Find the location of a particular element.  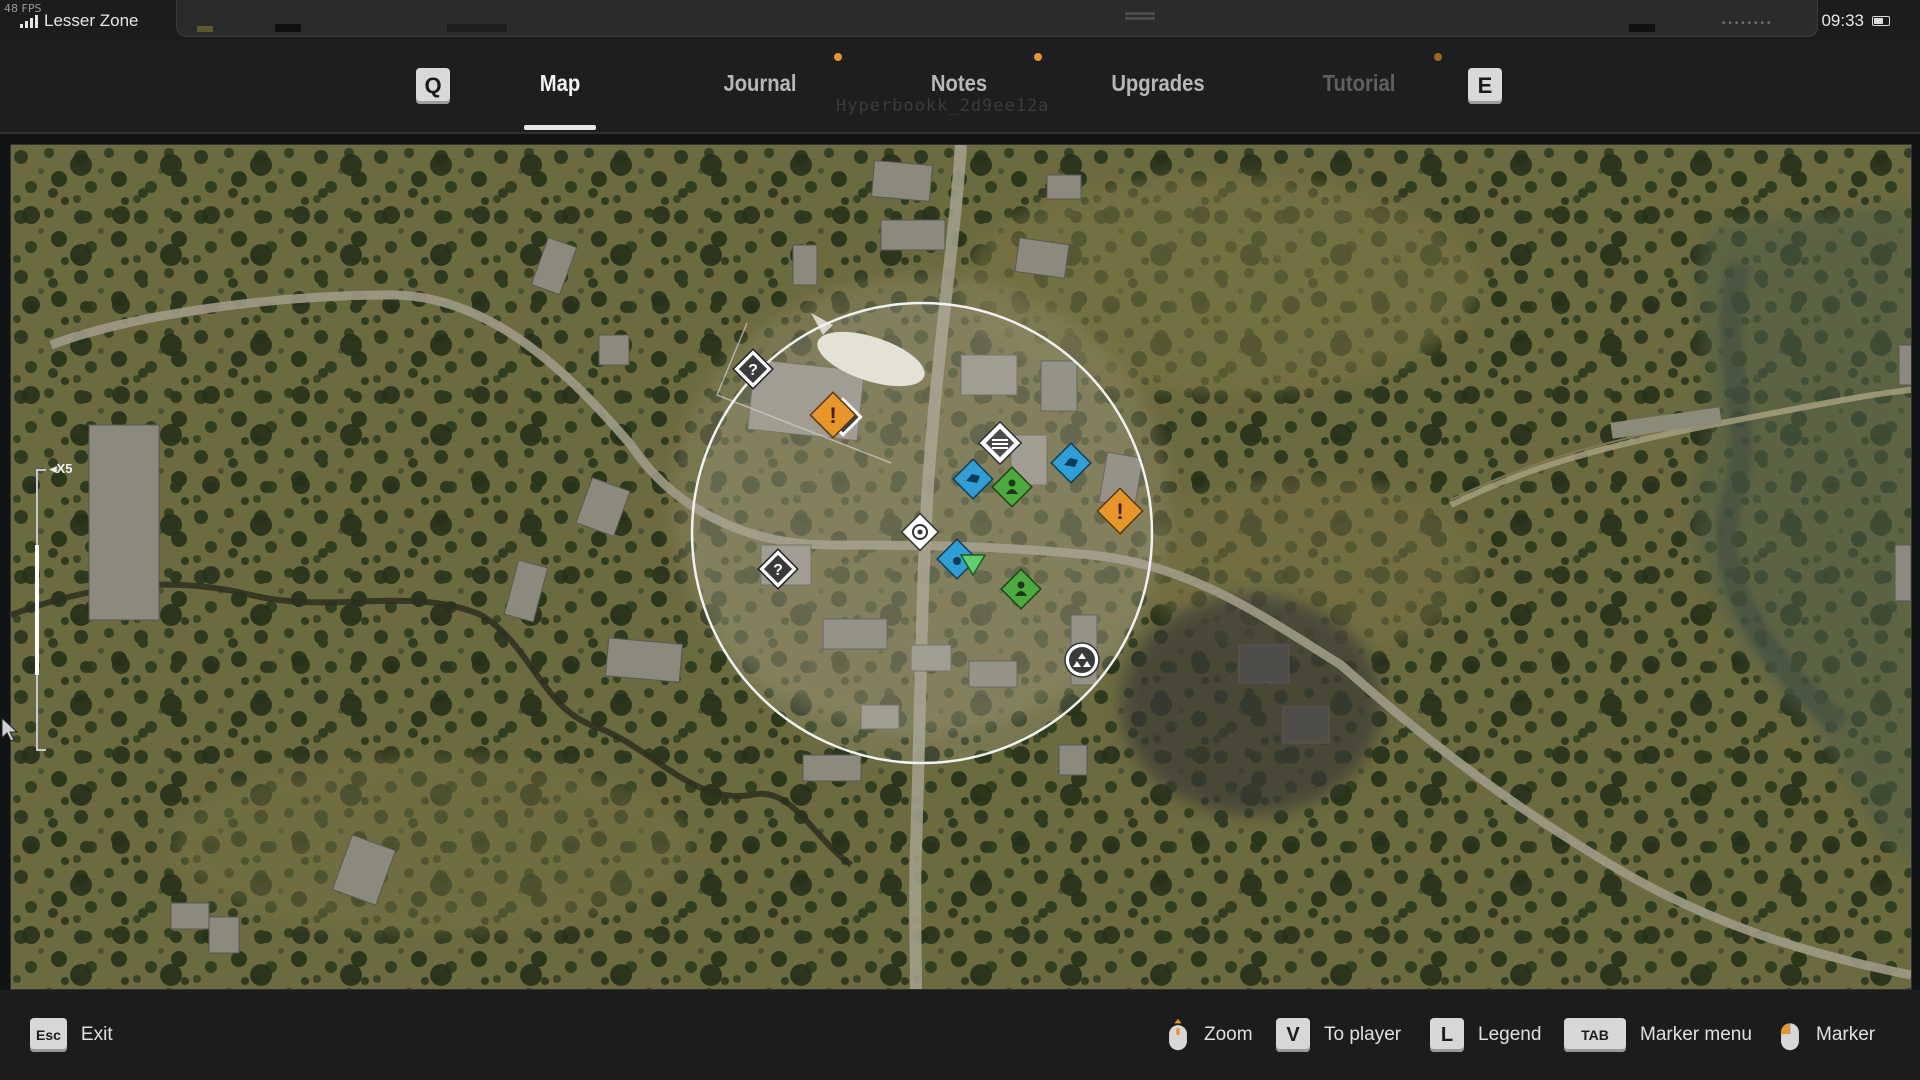

cursor-icon is located at coordinates (10, 729).